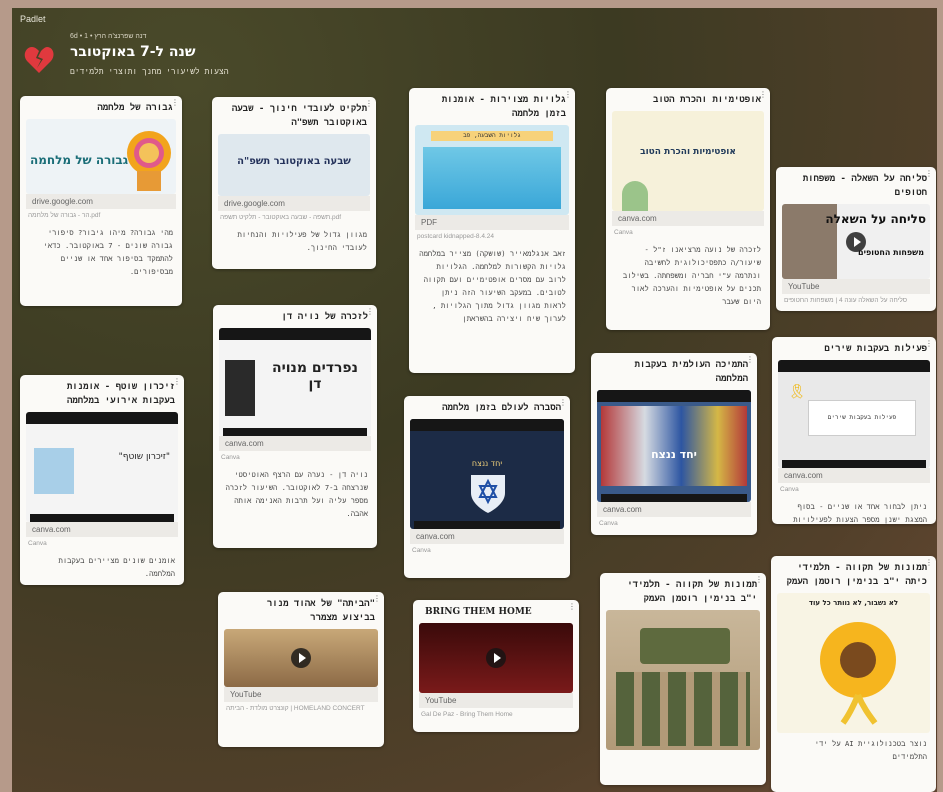 The image size is (943, 792). I want to click on soldiers-image, so click(683, 709).